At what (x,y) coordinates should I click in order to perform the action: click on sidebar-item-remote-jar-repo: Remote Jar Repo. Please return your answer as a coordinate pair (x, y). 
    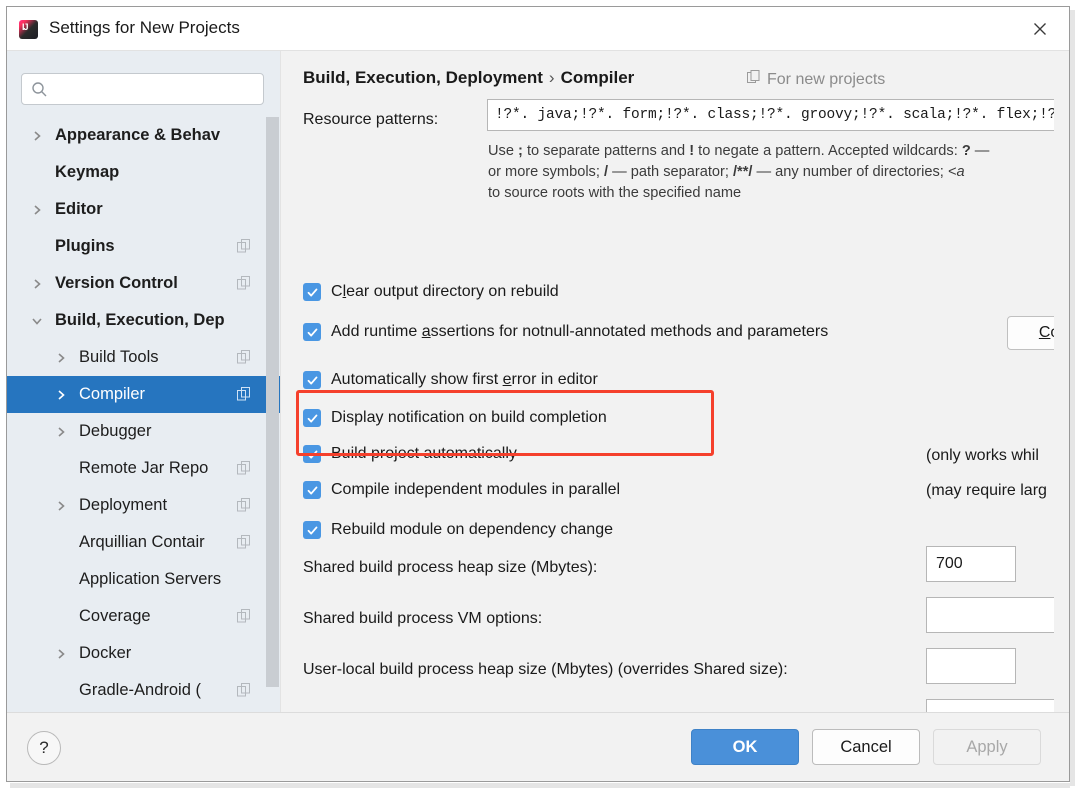
    Looking at the image, I should click on (143, 468).